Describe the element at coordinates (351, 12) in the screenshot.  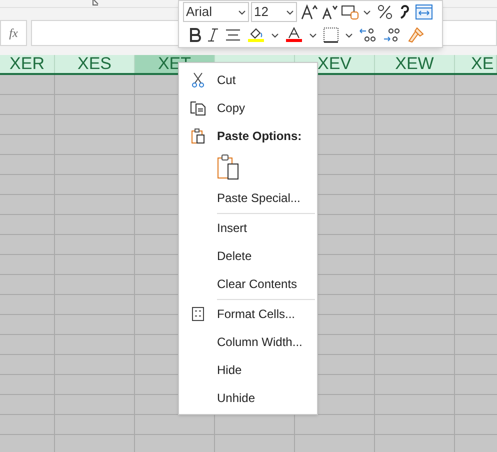
I see `cell-styles-icon` at that location.